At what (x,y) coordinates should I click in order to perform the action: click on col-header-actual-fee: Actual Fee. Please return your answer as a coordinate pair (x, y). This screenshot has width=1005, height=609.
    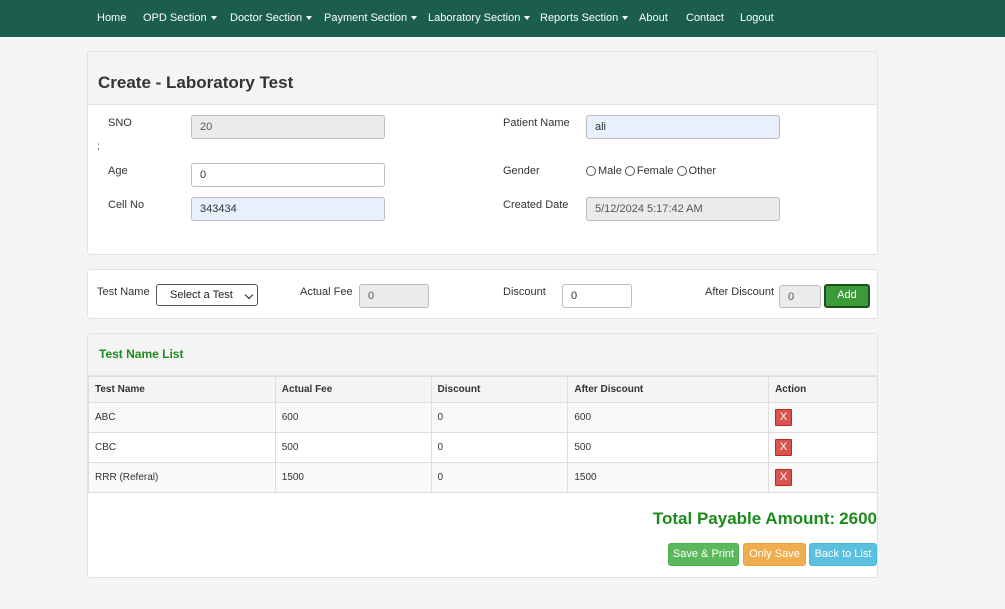
    Looking at the image, I should click on (353, 389).